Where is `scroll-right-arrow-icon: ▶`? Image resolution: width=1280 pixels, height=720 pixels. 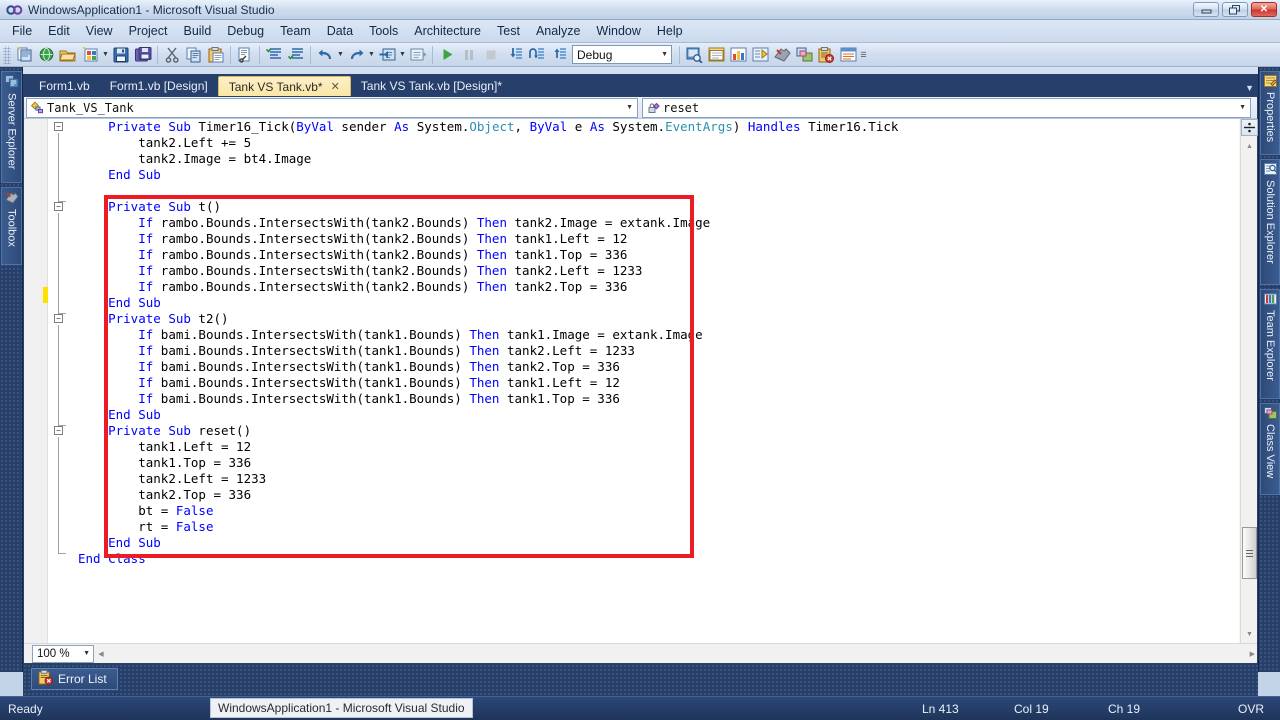
scroll-right-arrow-icon: ▶ is located at coordinates (1252, 654).